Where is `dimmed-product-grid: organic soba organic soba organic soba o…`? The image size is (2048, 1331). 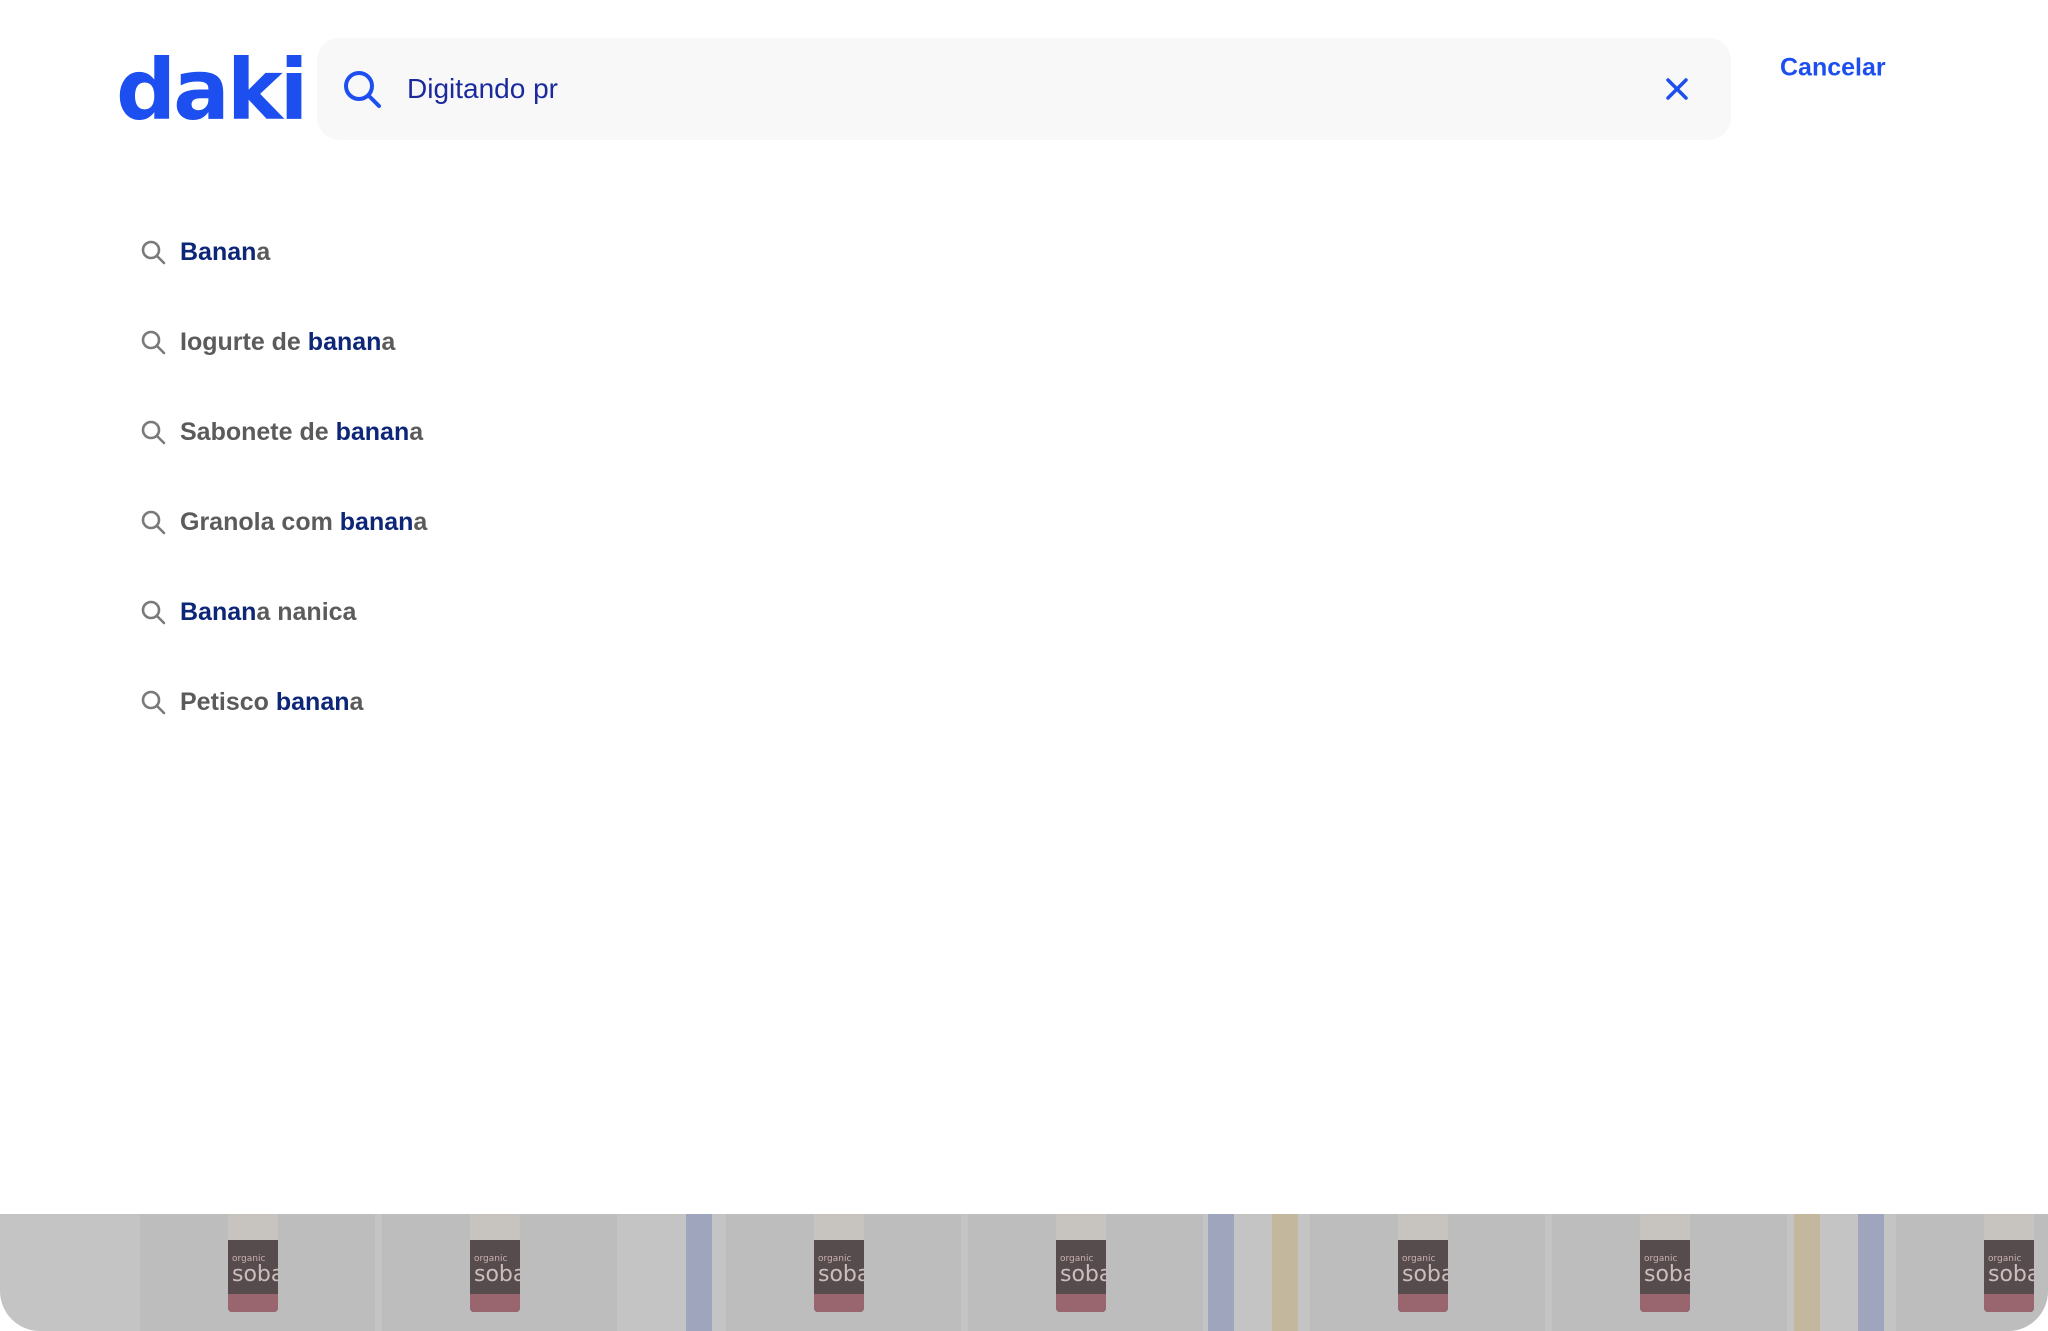 dimmed-product-grid: organic soba organic soba organic soba o… is located at coordinates (1024, 1272).